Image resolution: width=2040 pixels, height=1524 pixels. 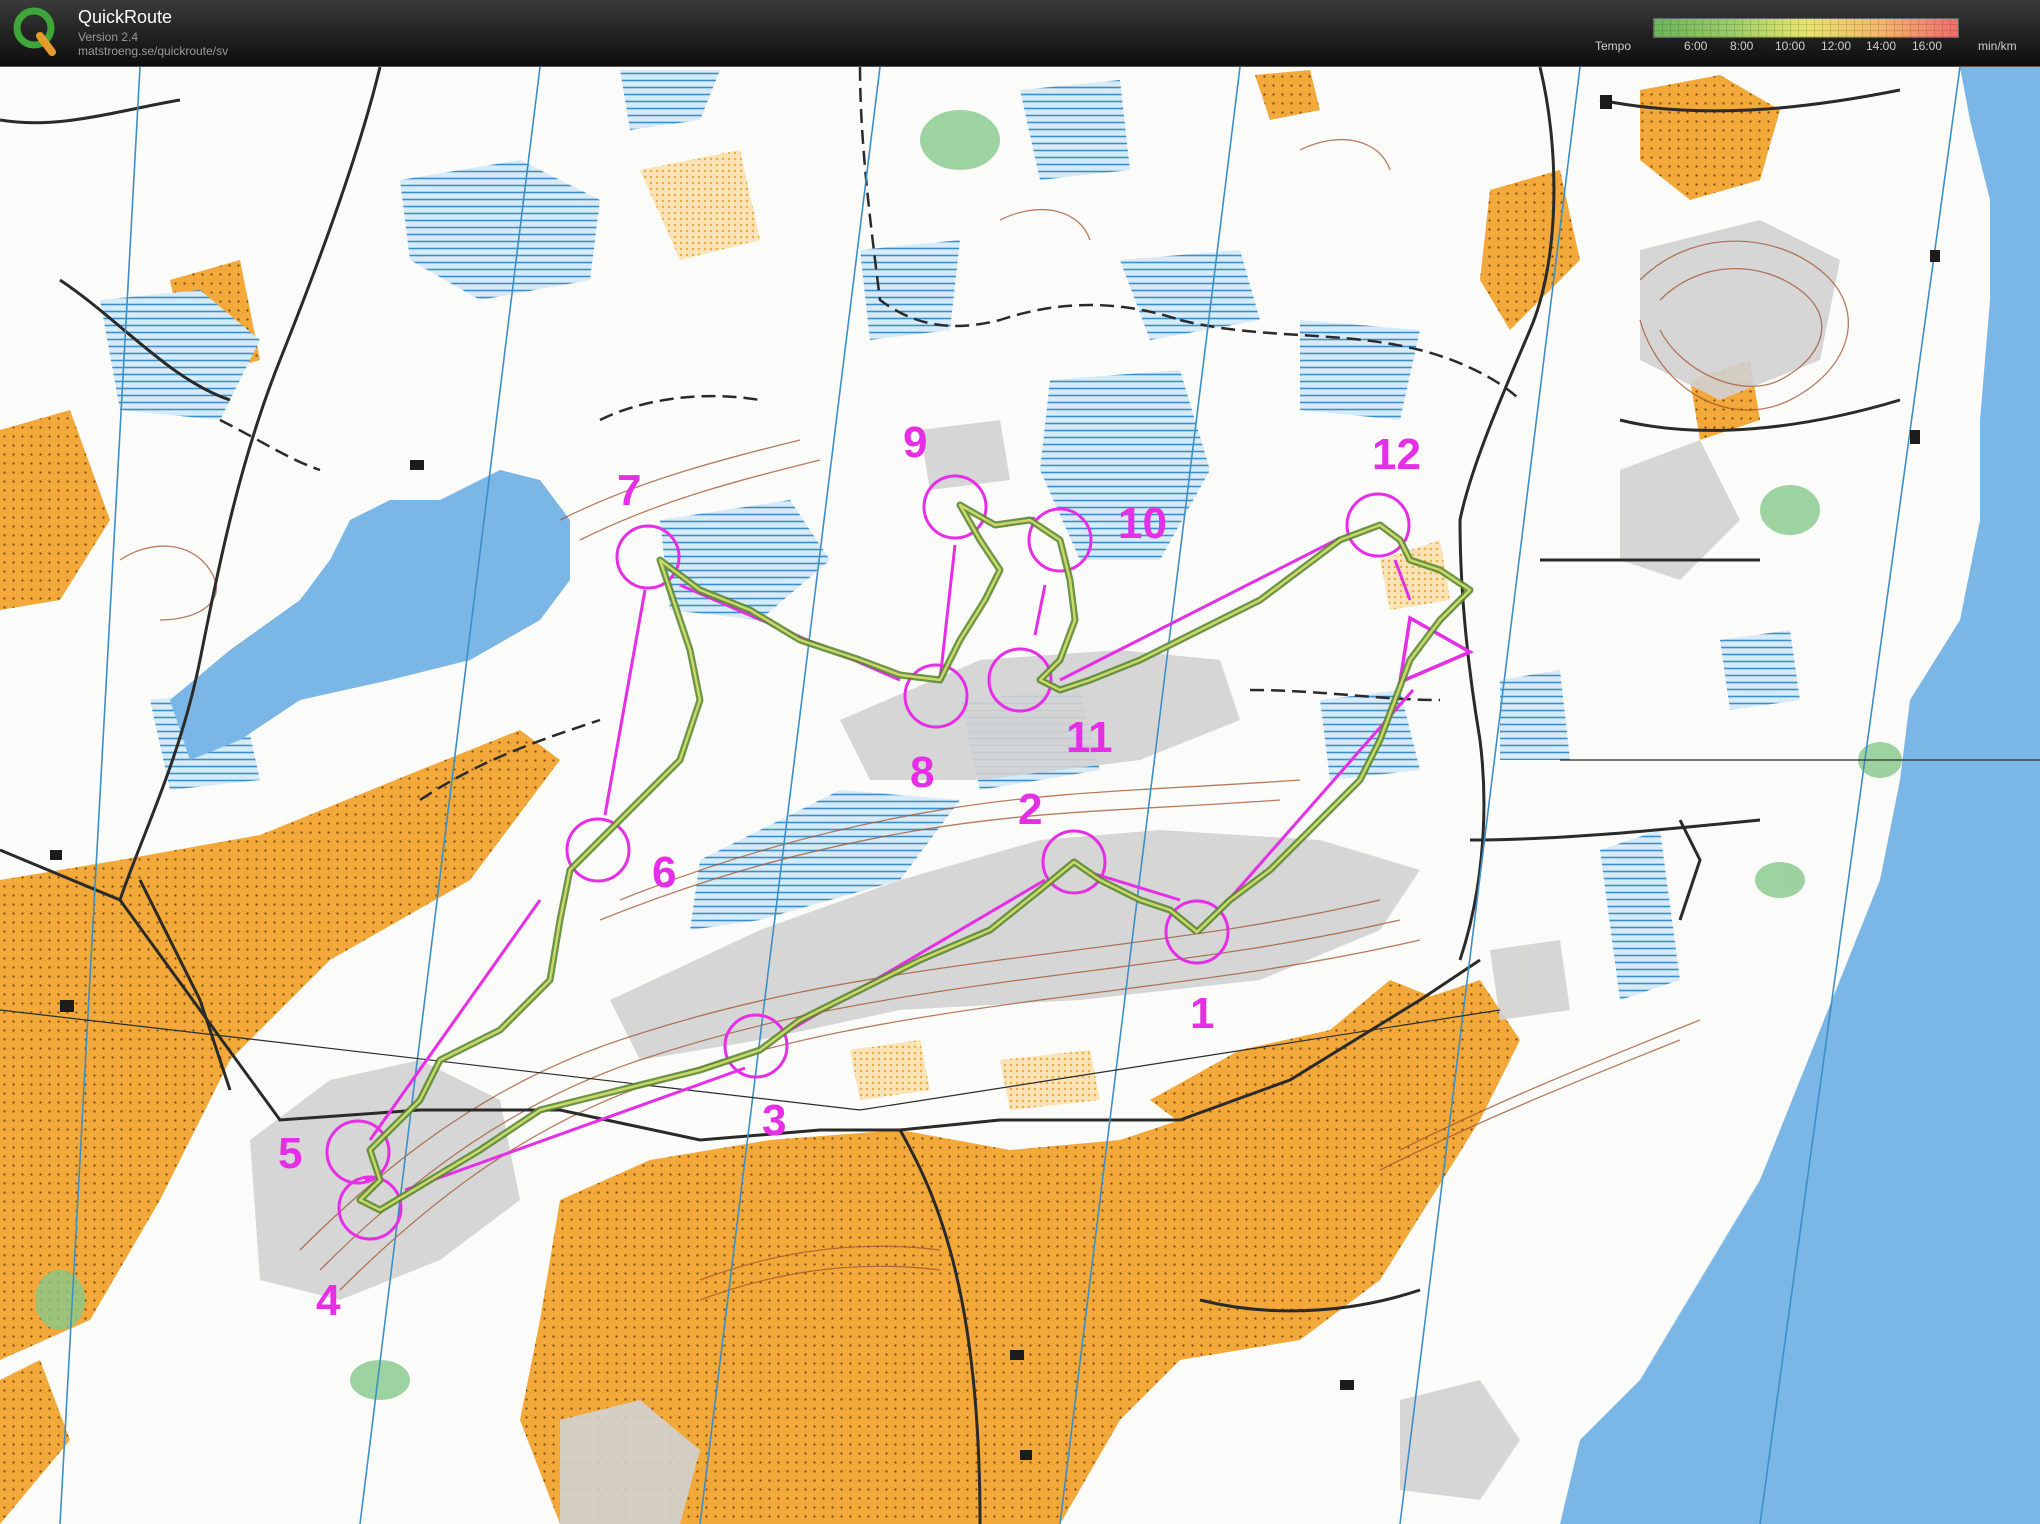 What do you see at coordinates (125, 17) in the screenshot?
I see `app-name: QuickRoute` at bounding box center [125, 17].